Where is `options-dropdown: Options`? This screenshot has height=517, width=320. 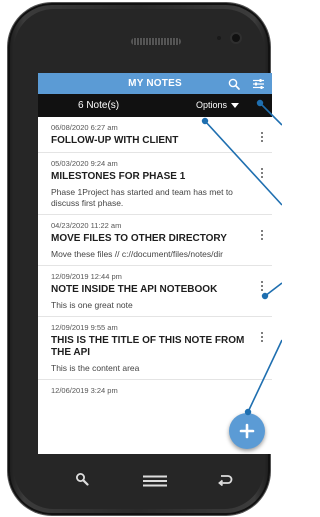
options-dropdown: Options is located at coordinates (218, 105).